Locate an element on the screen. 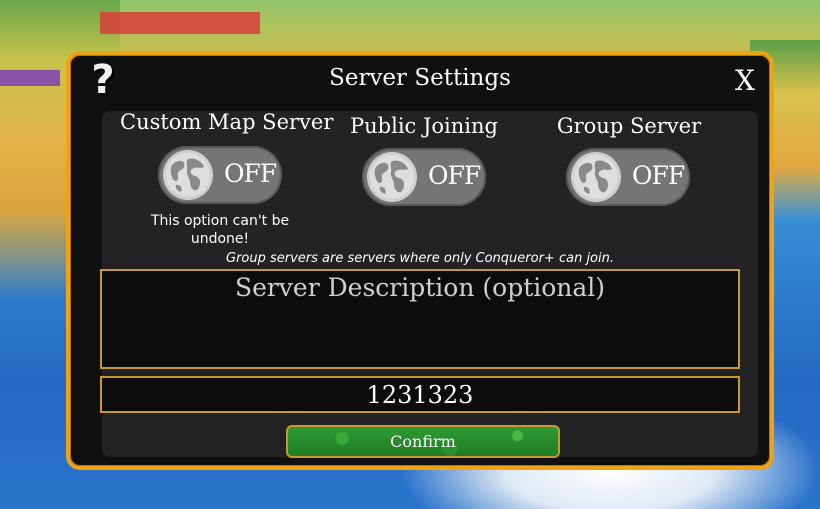  dialog-title: Server Settings is located at coordinates (420, 78).